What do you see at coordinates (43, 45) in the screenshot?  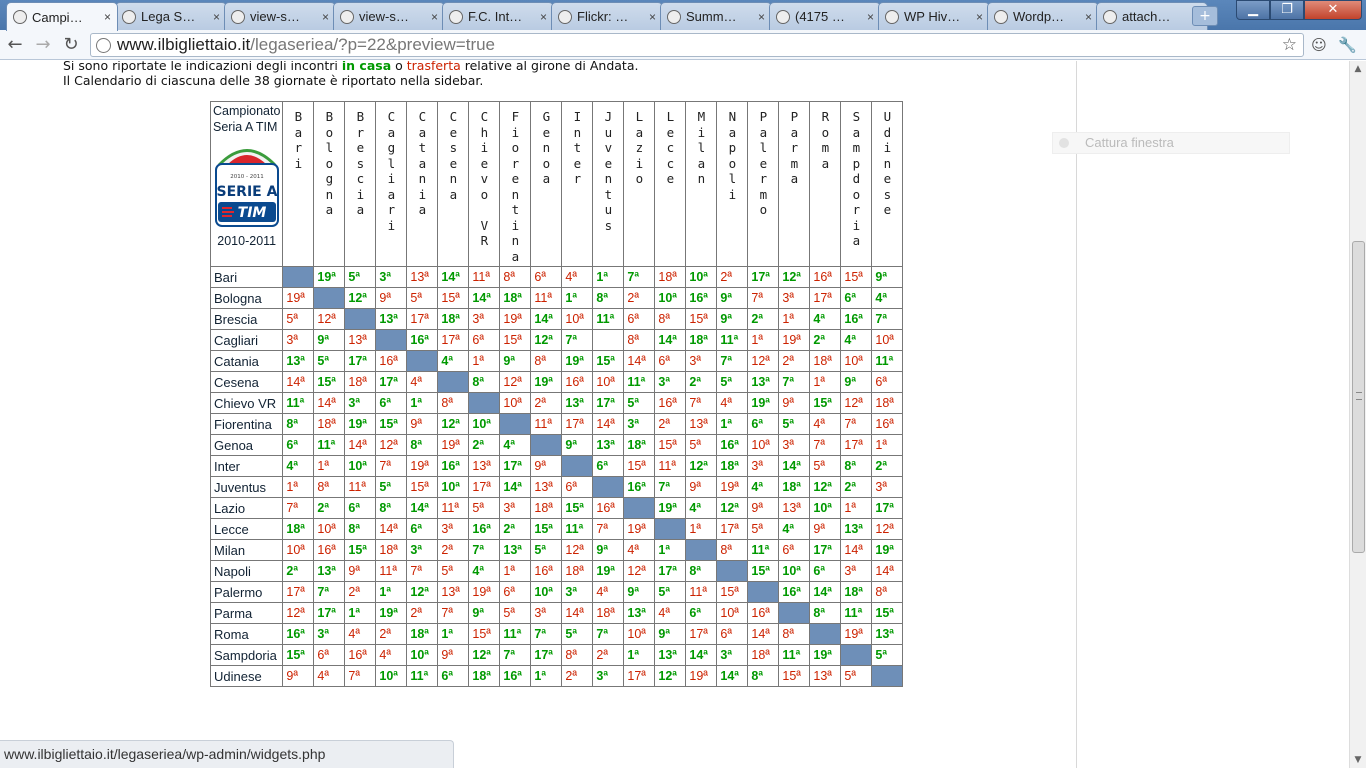 I see `forward-button: →` at bounding box center [43, 45].